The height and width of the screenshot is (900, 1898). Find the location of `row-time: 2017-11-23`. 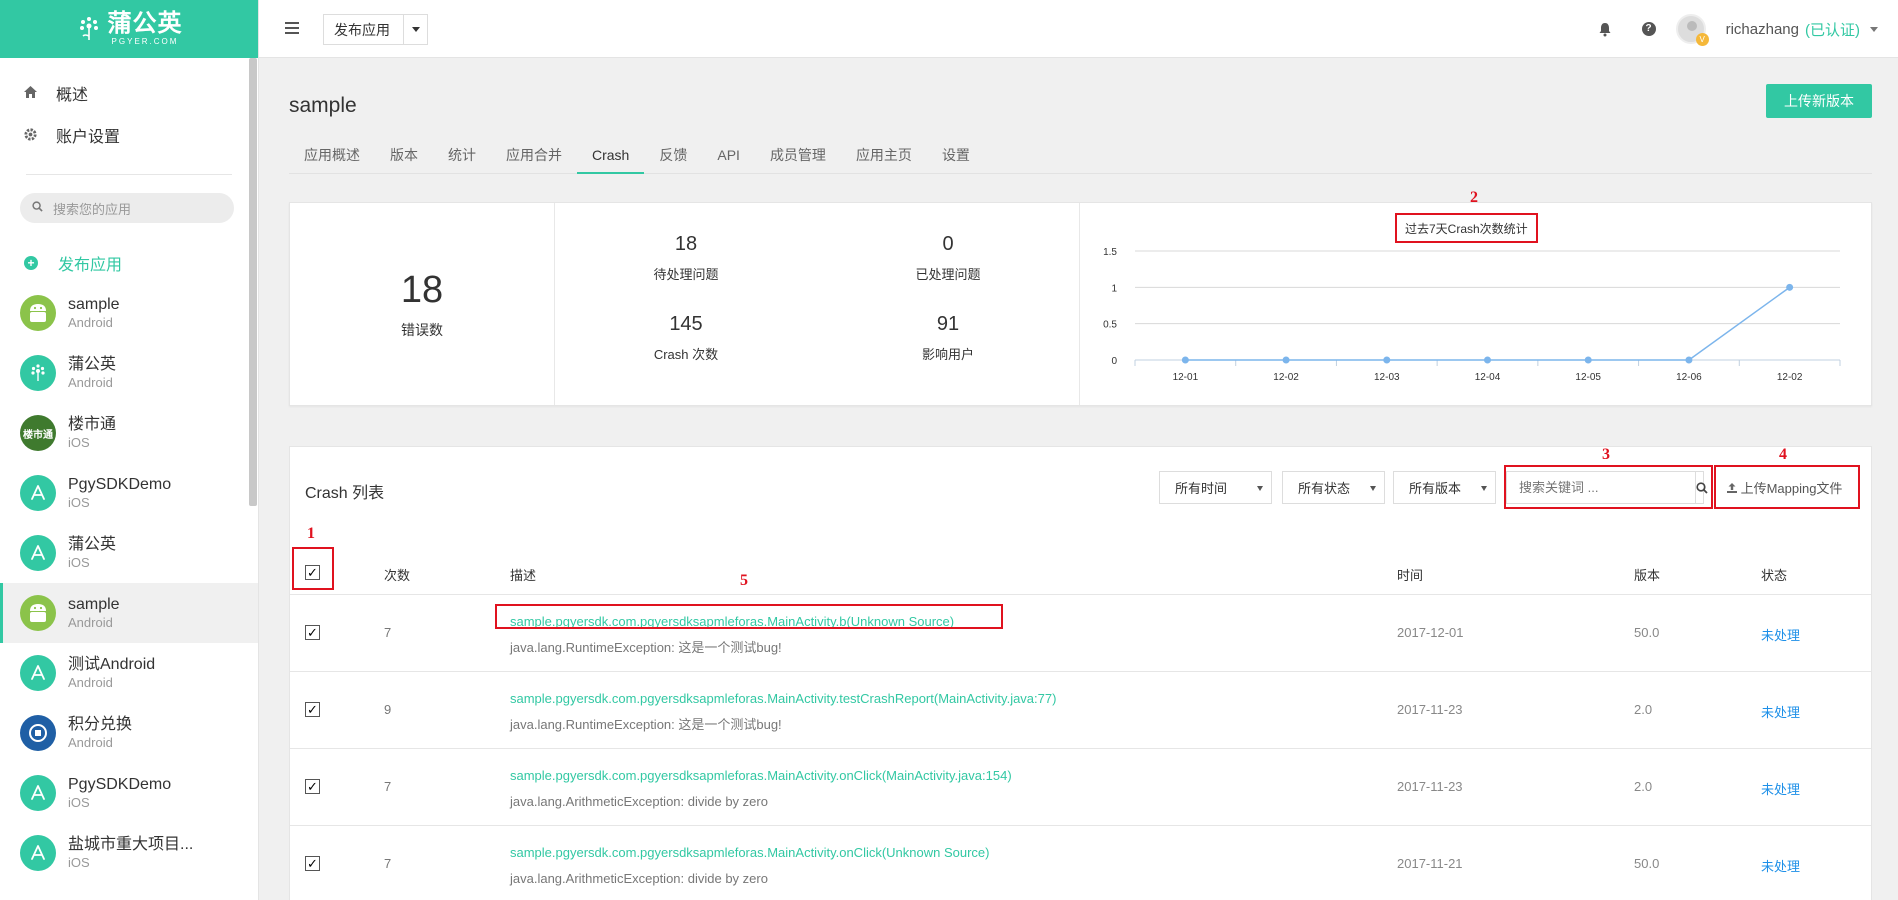

row-time: 2017-11-23 is located at coordinates (1430, 709).